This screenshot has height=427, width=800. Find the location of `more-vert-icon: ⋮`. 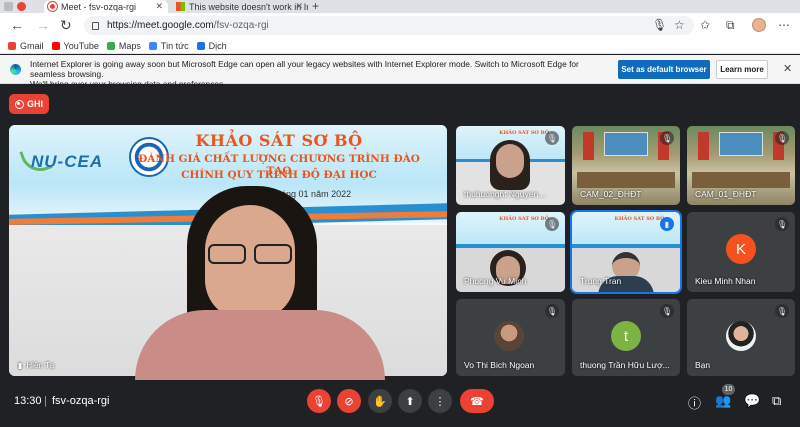

more-vert-icon: ⋮ is located at coordinates (440, 401).